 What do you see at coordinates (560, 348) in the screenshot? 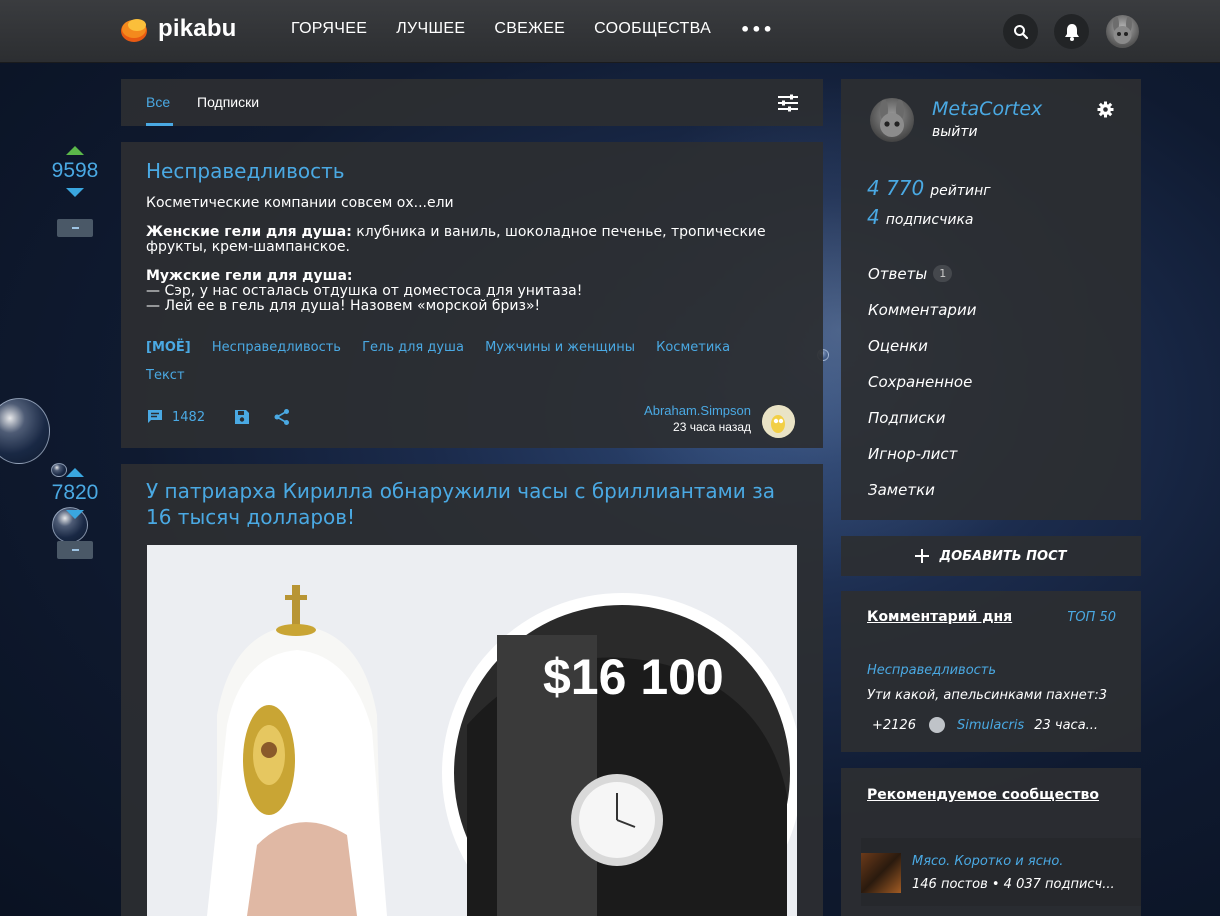
I see `tag-men-women: Мужчины и женщины` at bounding box center [560, 348].